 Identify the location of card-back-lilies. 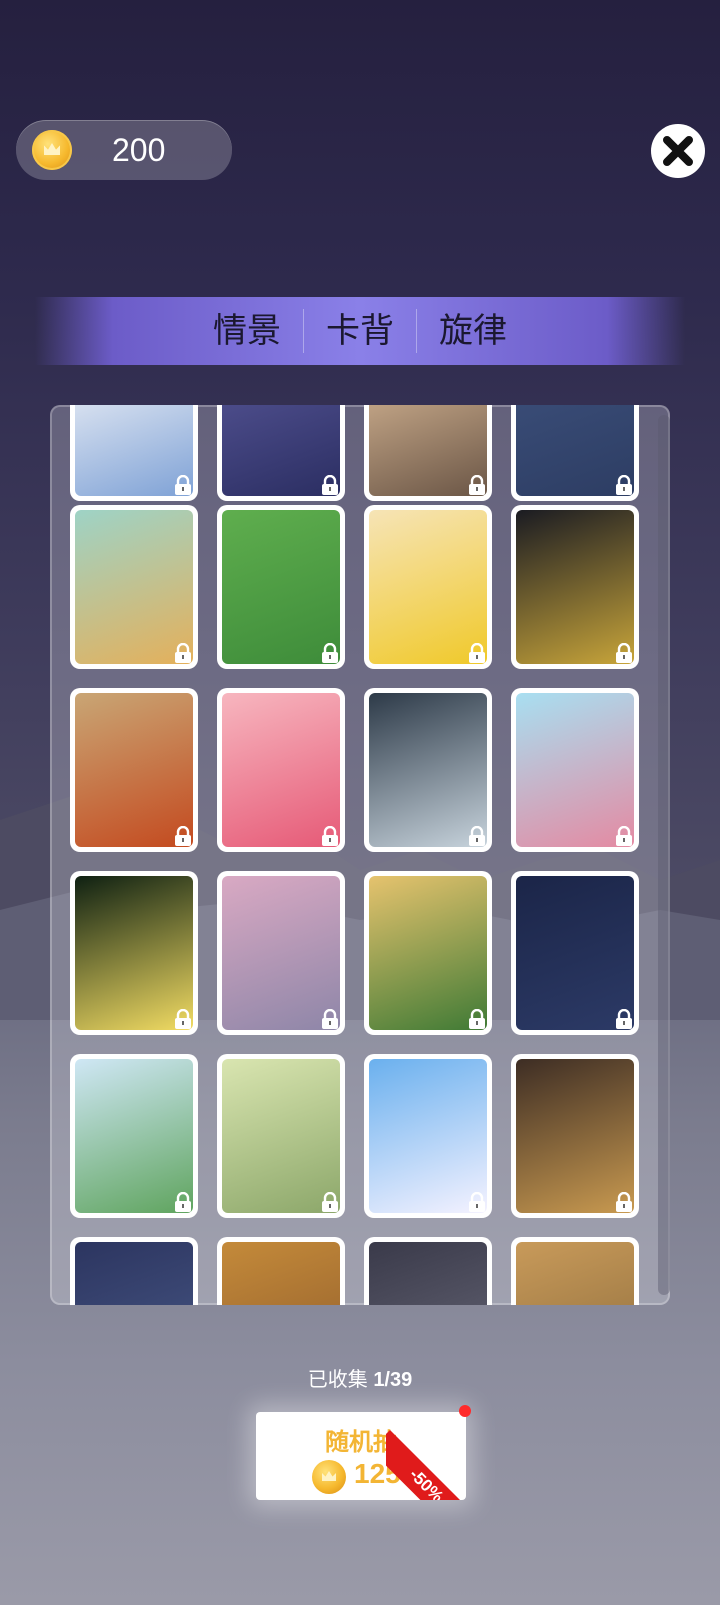
(134, 953).